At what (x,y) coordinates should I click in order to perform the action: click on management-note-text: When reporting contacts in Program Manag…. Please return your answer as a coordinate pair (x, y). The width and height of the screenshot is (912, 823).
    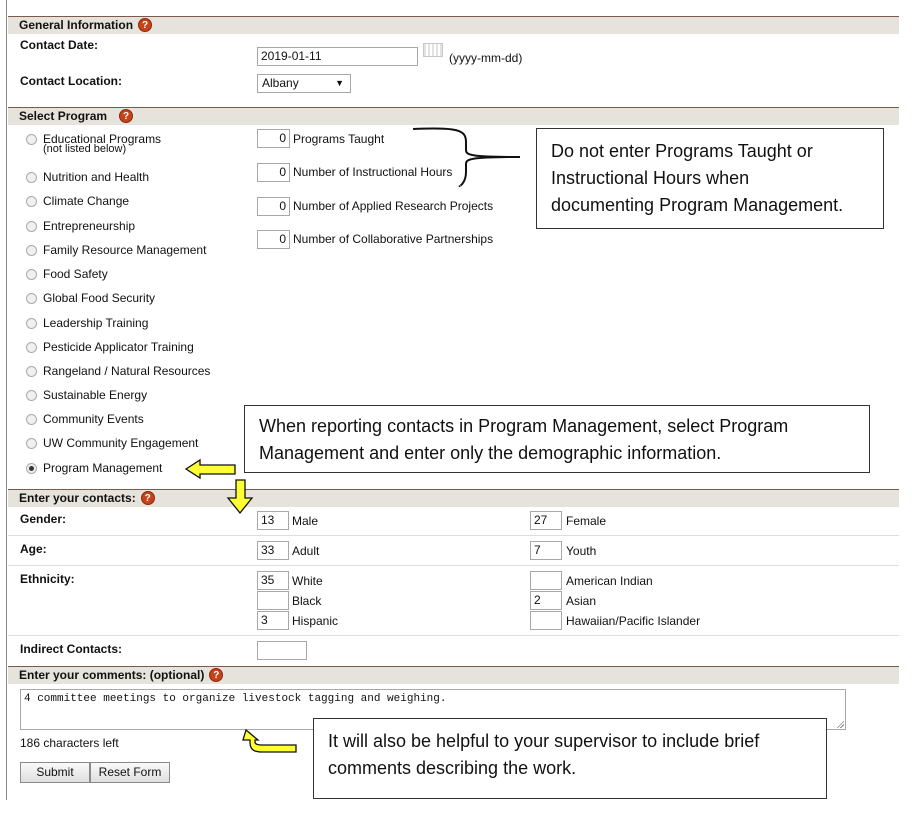
    Looking at the image, I should click on (524, 439).